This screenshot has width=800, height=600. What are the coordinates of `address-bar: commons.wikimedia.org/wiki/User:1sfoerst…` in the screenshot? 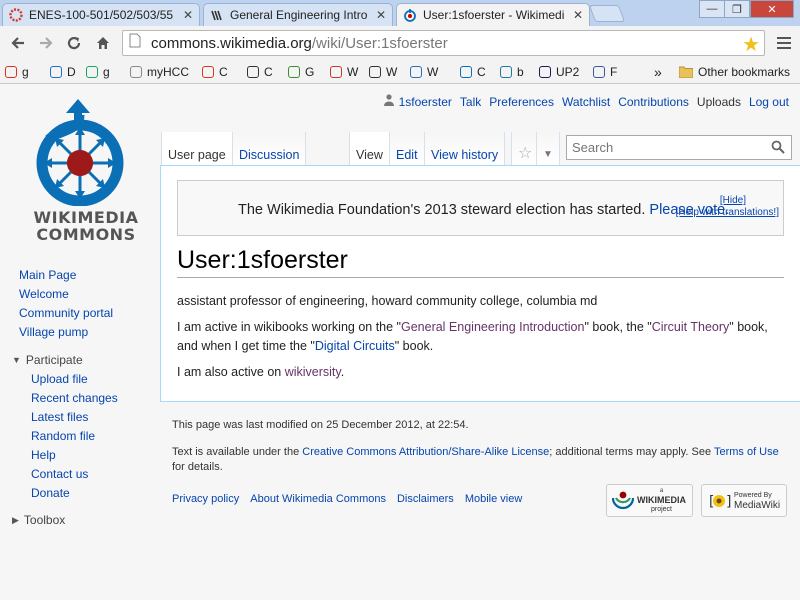 It's located at (443, 43).